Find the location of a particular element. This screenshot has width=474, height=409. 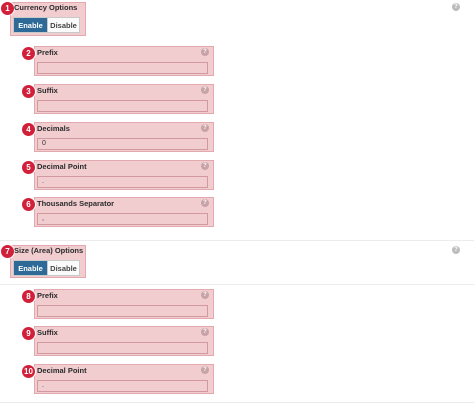

size-options-title: Size (Area) Options is located at coordinates (49, 250).